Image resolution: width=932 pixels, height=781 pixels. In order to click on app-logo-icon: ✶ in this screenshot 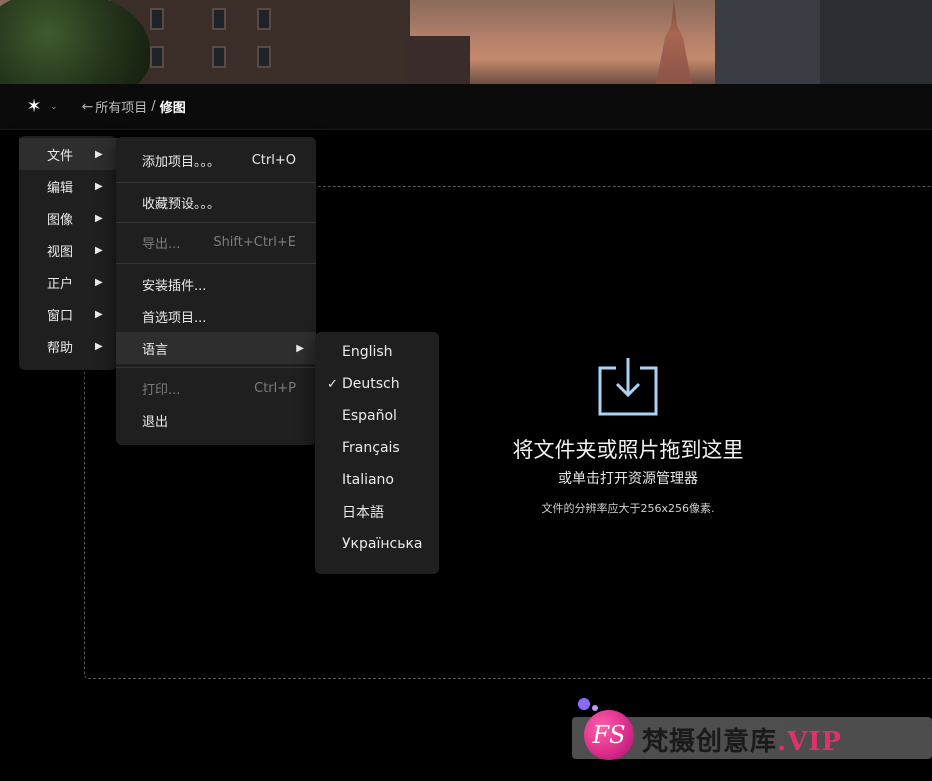, I will do `click(34, 106)`.